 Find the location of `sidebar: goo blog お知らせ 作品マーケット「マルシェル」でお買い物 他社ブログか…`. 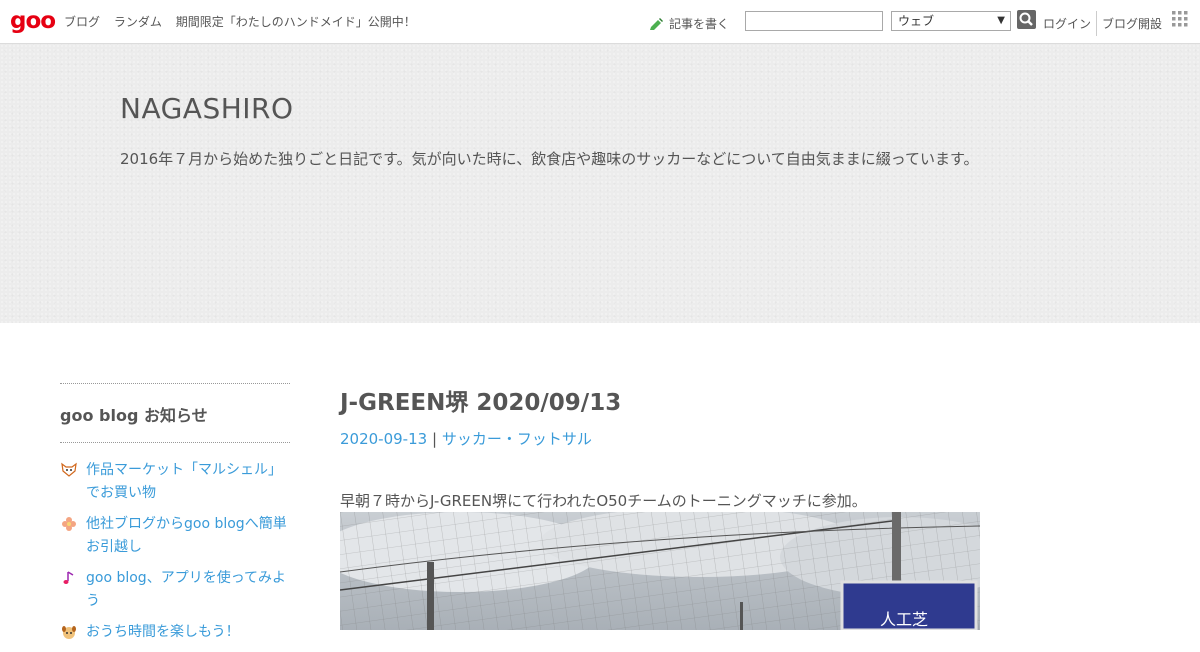

sidebar: goo blog お知らせ 作品マーケット「マルシェル」でお買い物 他社ブログか… is located at coordinates (175, 517).